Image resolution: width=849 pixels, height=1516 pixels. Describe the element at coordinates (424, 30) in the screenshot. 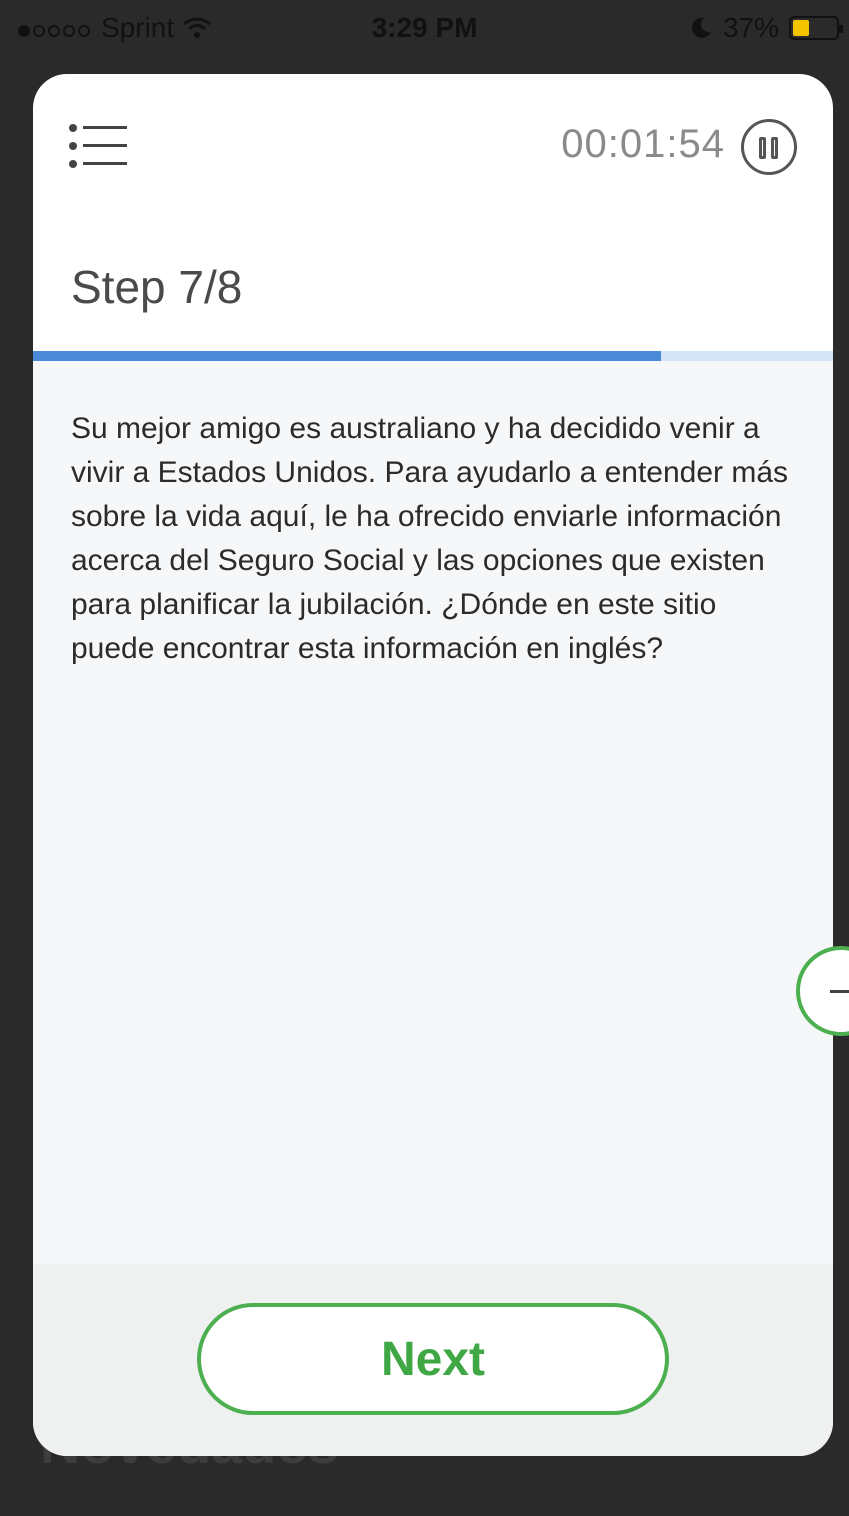

I see `status-bar: Sprint 3:29 PM 37%` at that location.